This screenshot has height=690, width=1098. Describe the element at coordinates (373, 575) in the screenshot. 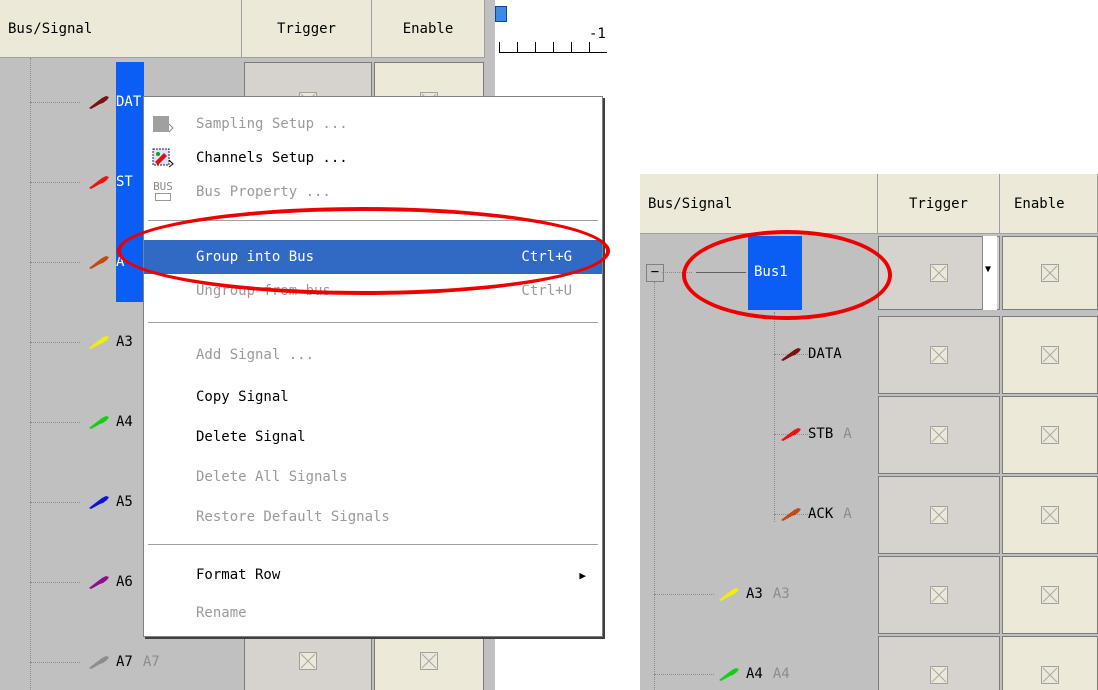

I see `menu-item-format-row: Format Row ▶` at that location.